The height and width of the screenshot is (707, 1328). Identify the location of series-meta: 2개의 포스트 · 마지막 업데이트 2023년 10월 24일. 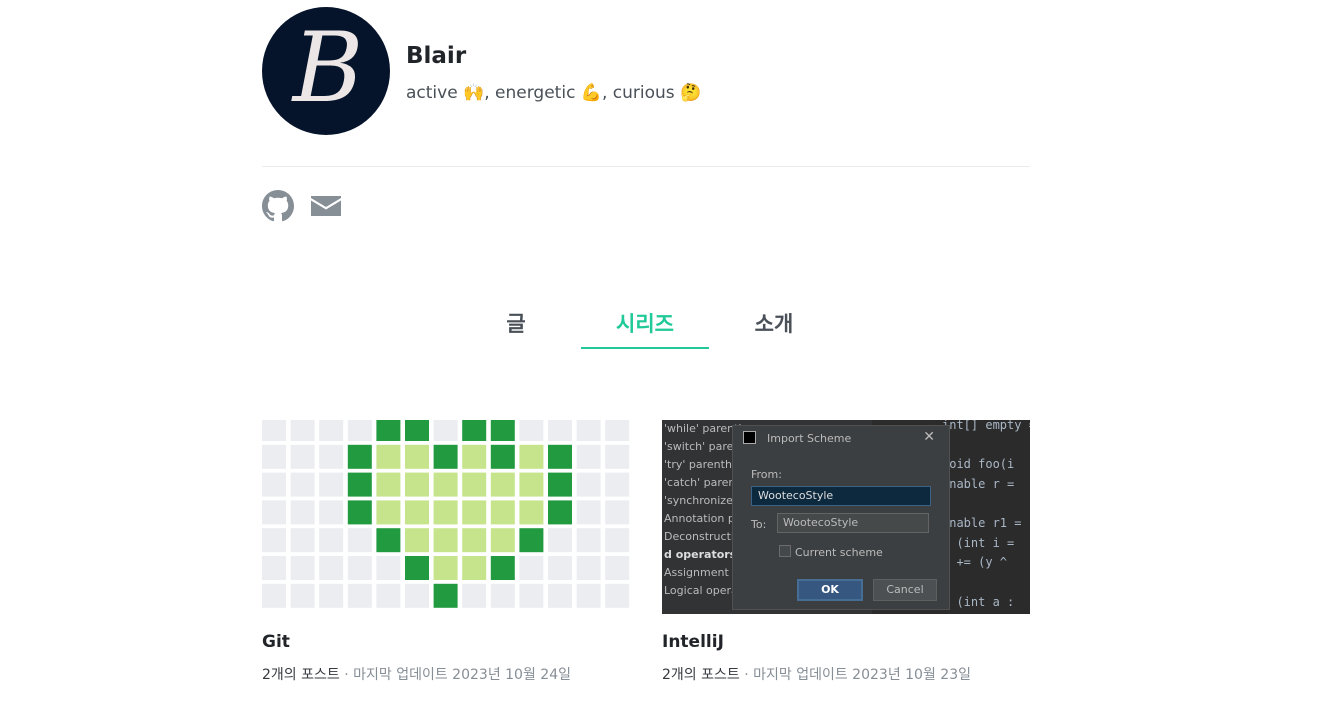
(446, 674).